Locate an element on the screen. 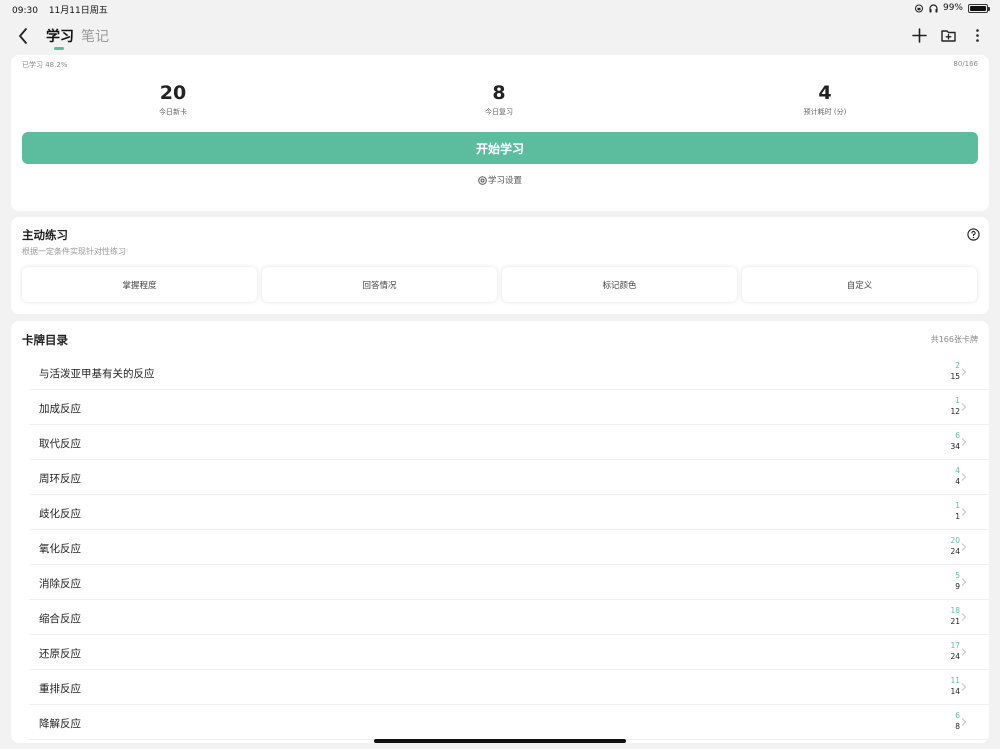 The height and width of the screenshot is (749, 1000). list-item: 降解反应 68 is located at coordinates (509, 722).